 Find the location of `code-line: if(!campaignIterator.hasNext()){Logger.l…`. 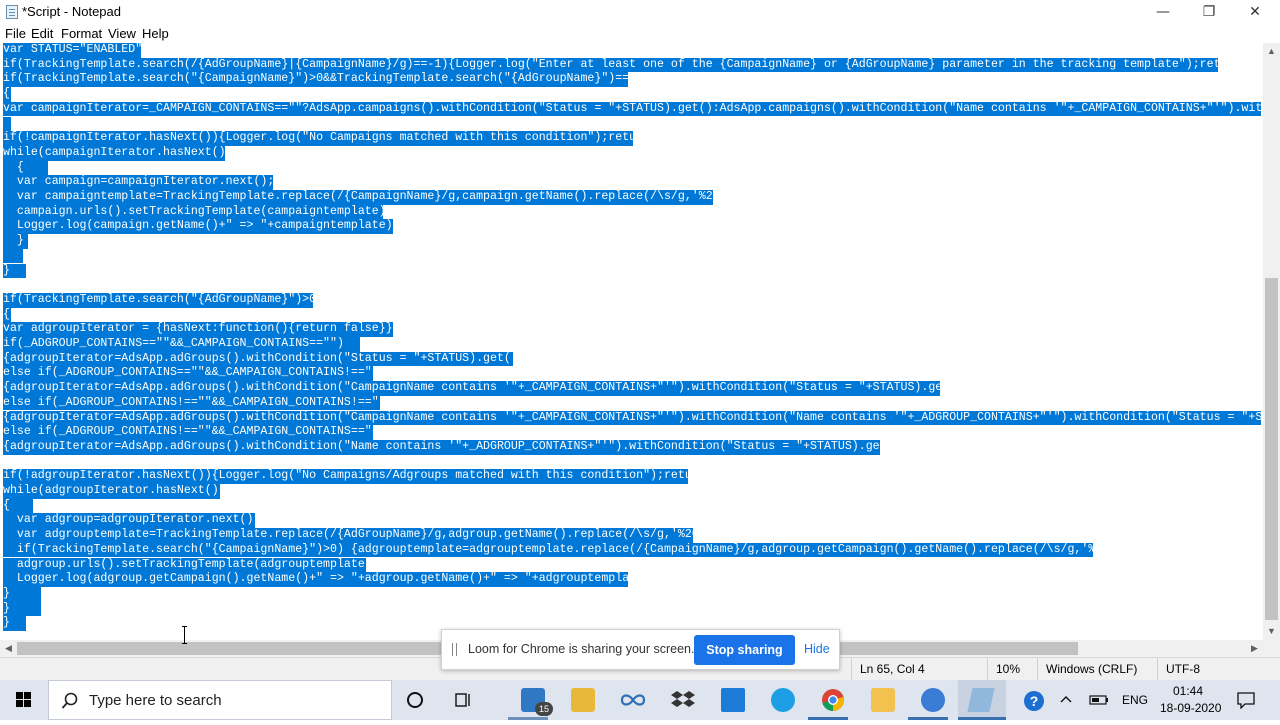

code-line: if(!campaignIterator.hasNext()){Logger.l… is located at coordinates (330, 138).